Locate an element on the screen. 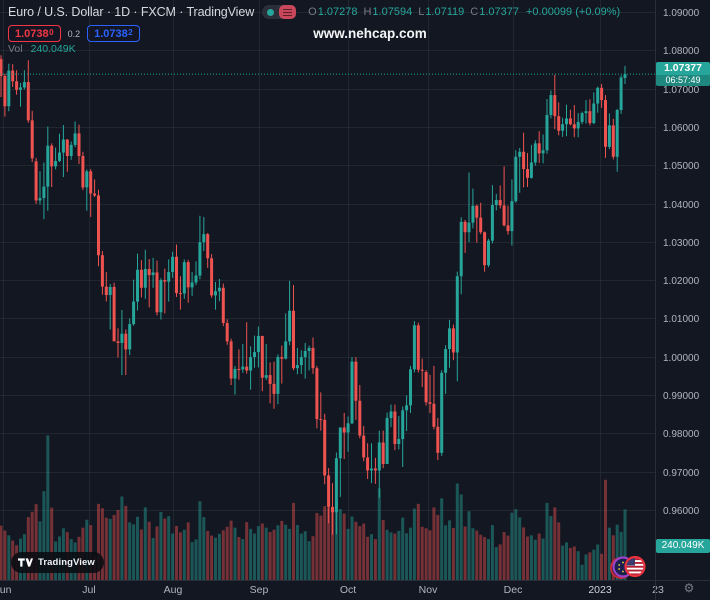 This screenshot has height=600, width=710. svg-text: 1.01000 is located at coordinates (681, 319).